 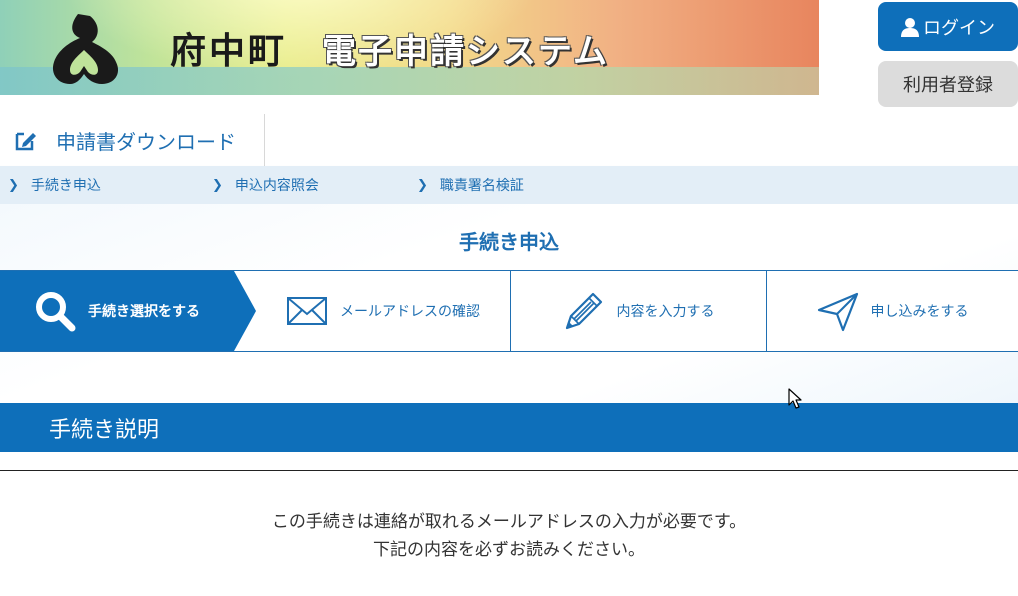 I want to click on section-title: 手続き説明, so click(x=509, y=427).